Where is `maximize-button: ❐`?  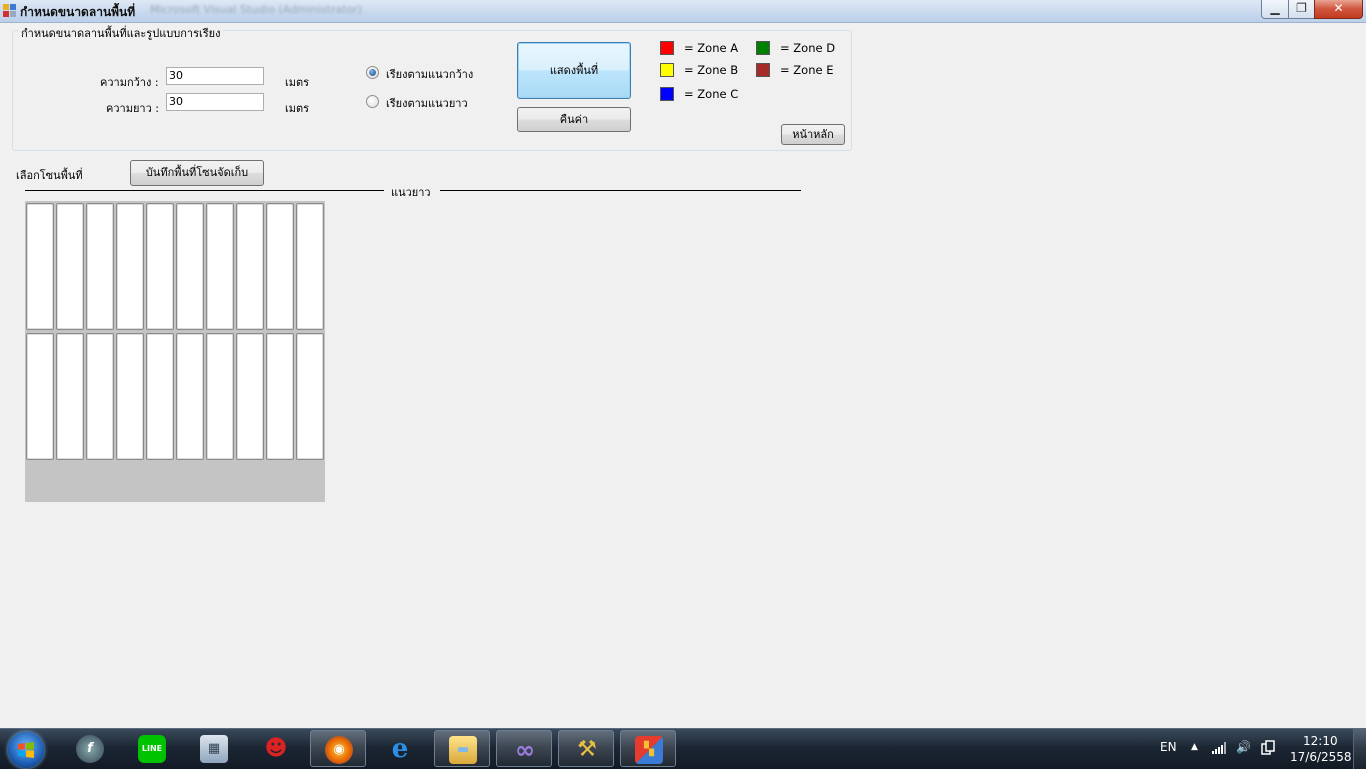
maximize-button: ❐ is located at coordinates (1301, 9).